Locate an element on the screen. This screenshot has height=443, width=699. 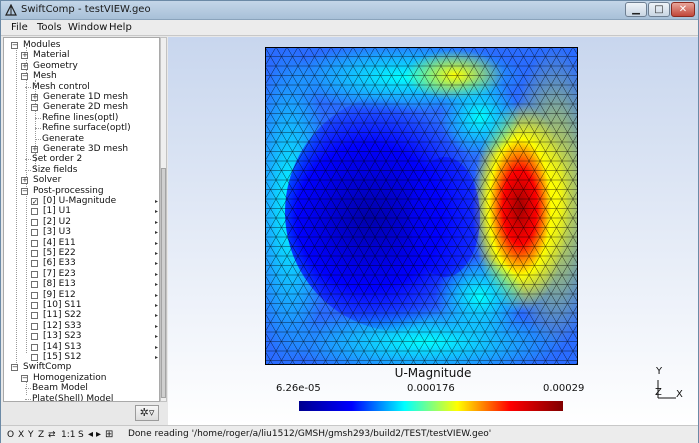
tree-item: ▸ [1] U1 is located at coordinates (81, 211).